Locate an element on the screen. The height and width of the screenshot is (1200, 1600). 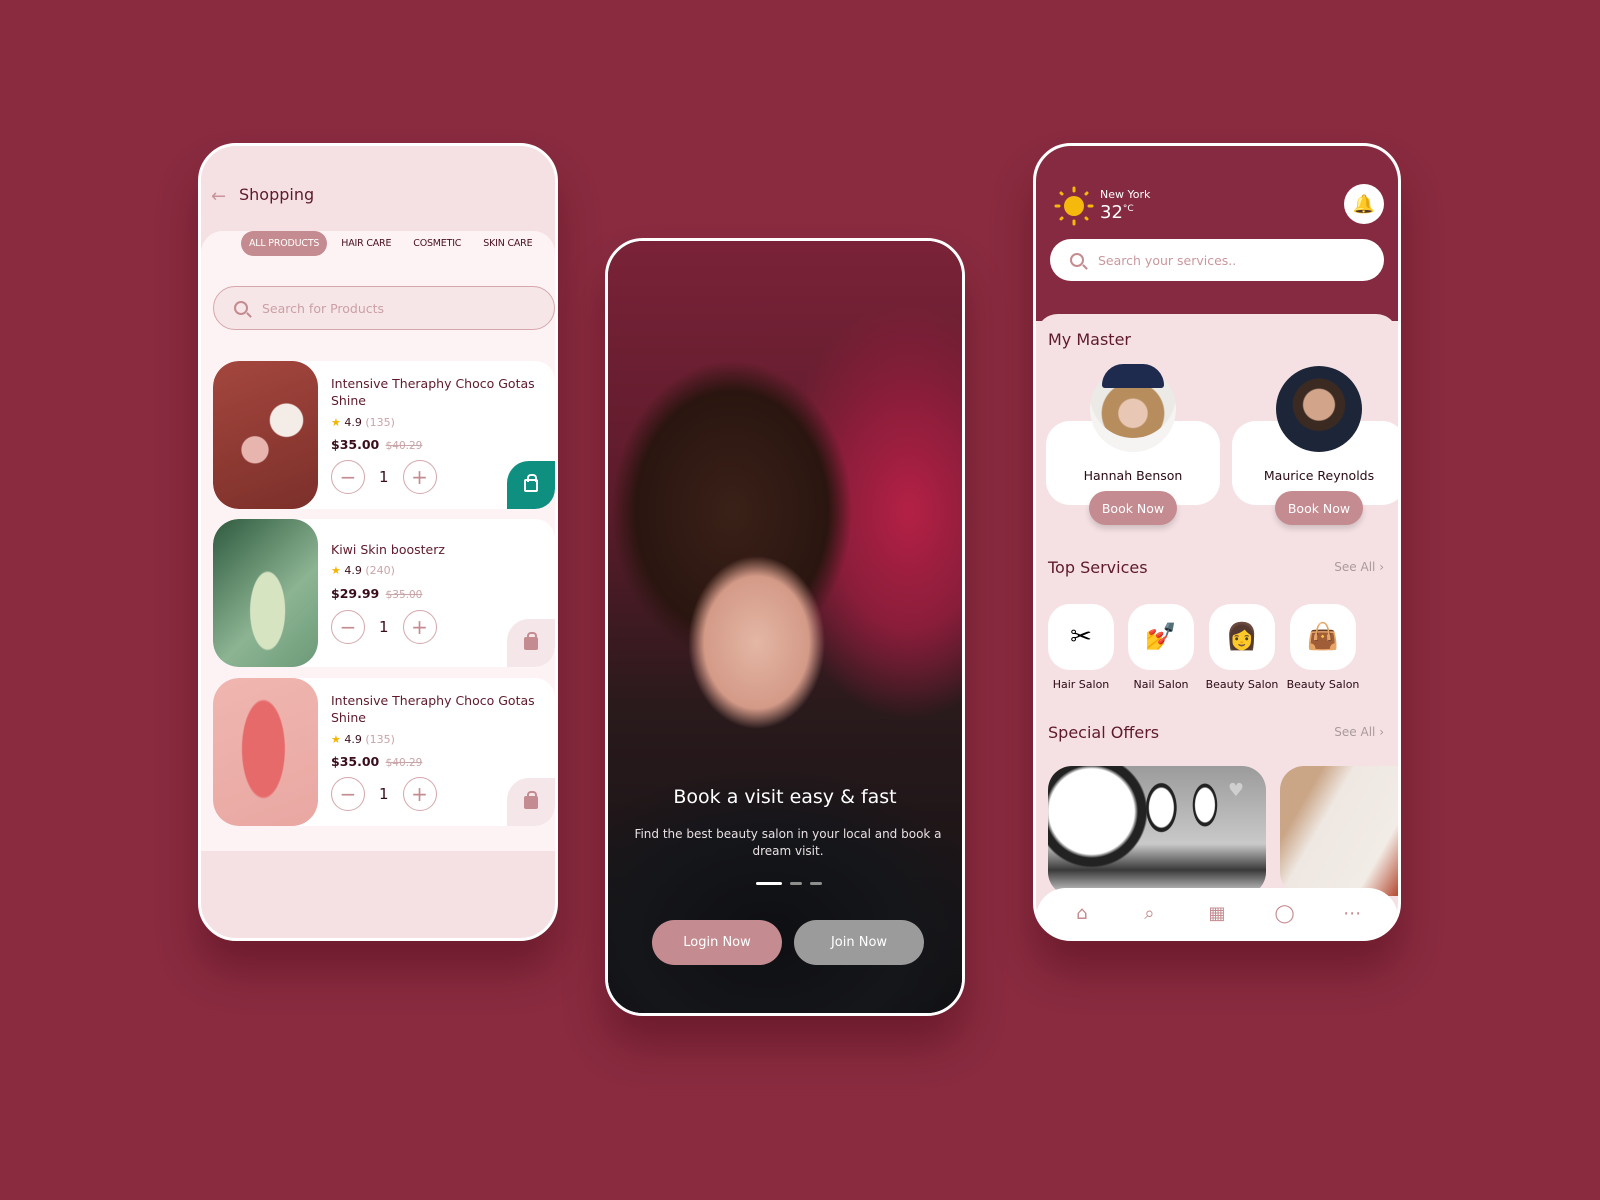
nail-polish-icon: 💅 is located at coordinates (1161, 637).